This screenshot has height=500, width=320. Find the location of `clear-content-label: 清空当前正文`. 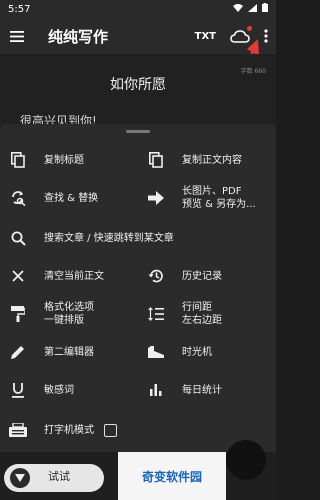

clear-content-label: 清空当前正文 is located at coordinates (74, 276).